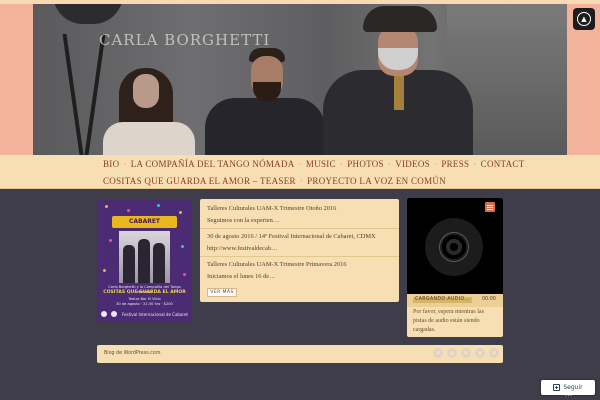 This screenshot has width=600, height=400. What do you see at coordinates (154, 314) in the screenshot?
I see `poster-sponsor: Festival Internacional de Cabaret` at bounding box center [154, 314].